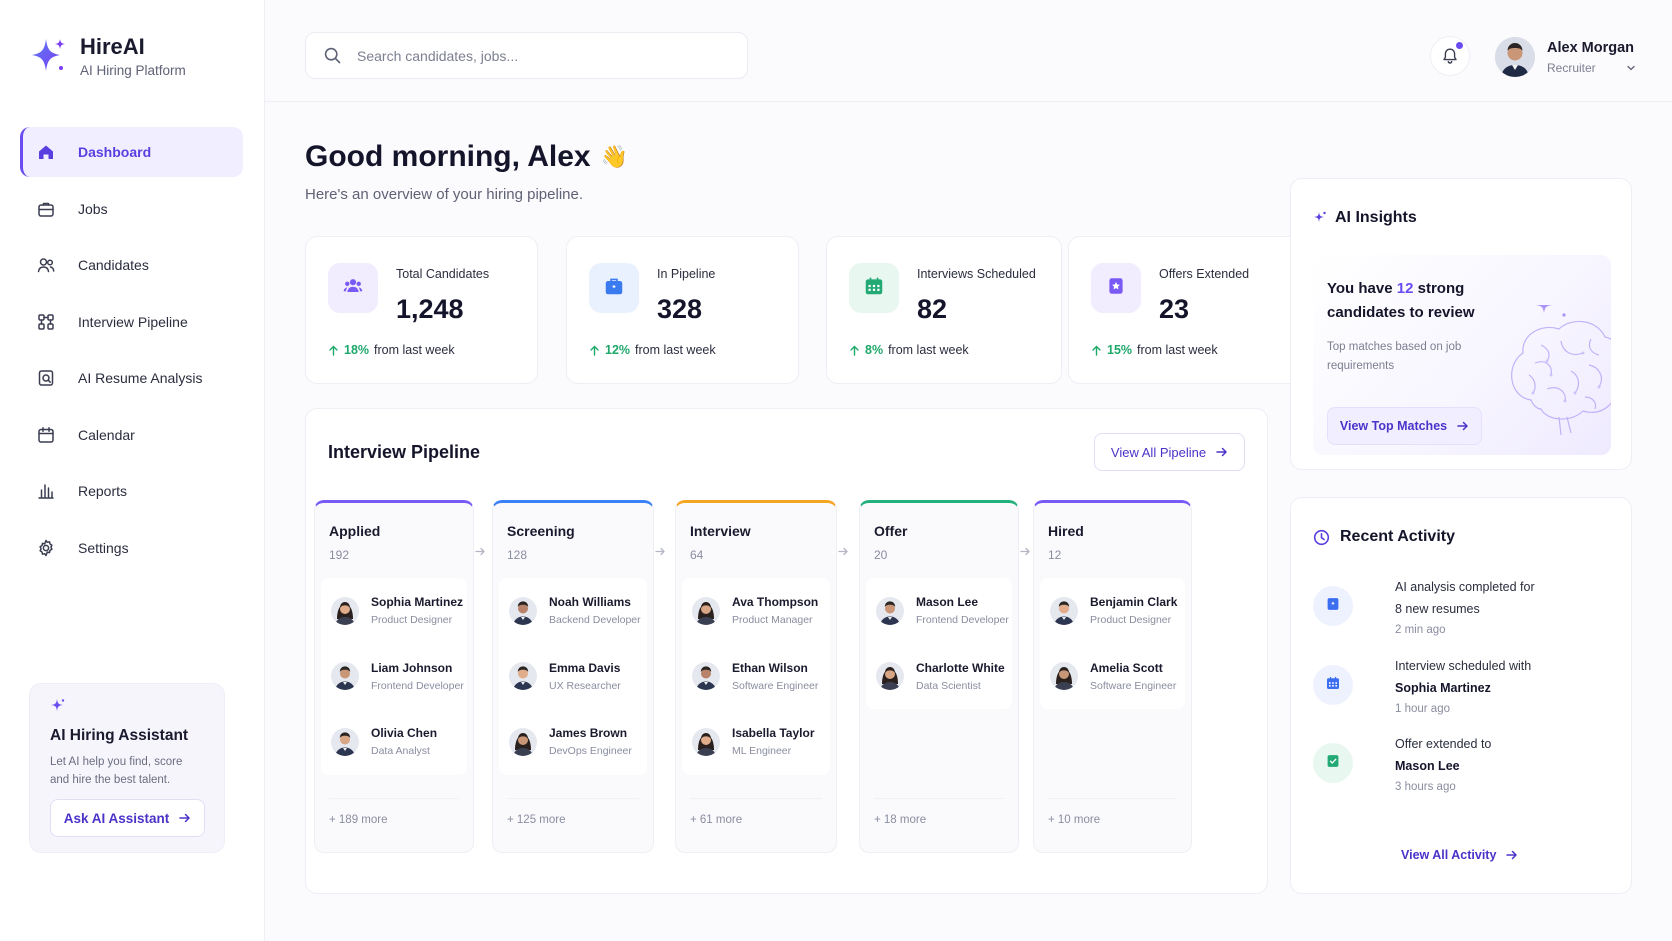  I want to click on insight-description: Top matches based on job requirements, so click(1394, 356).